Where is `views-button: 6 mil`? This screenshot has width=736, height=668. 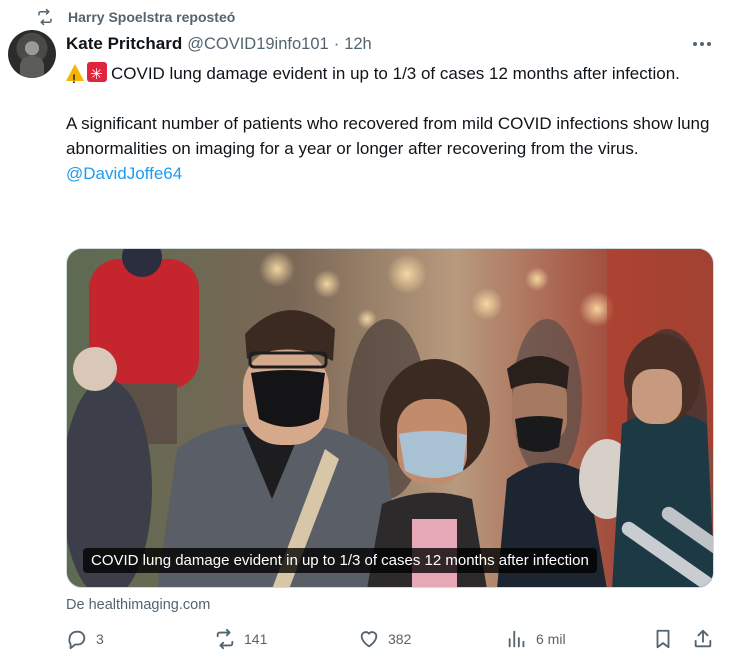 views-button: 6 mil is located at coordinates (536, 639).